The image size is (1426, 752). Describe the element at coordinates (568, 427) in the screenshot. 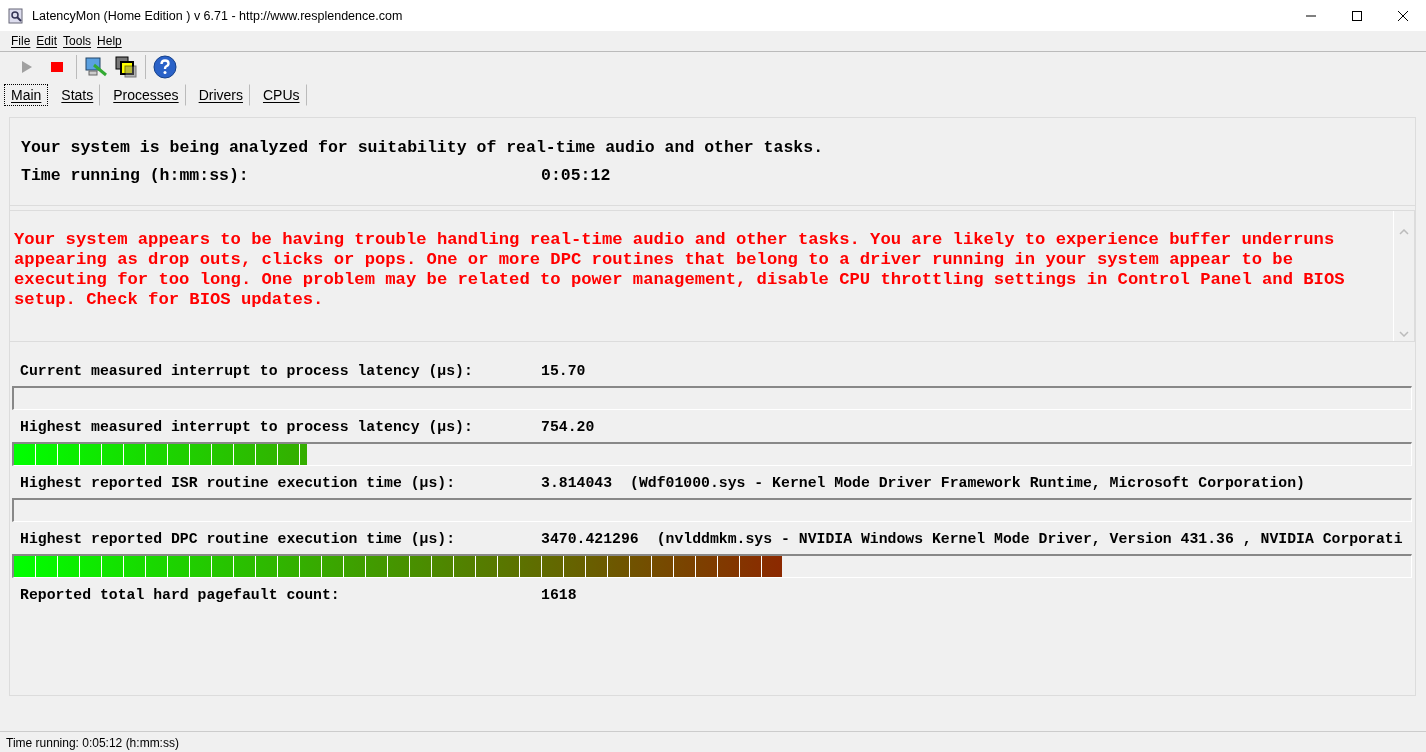

I see `metric-value: 754.20` at that location.